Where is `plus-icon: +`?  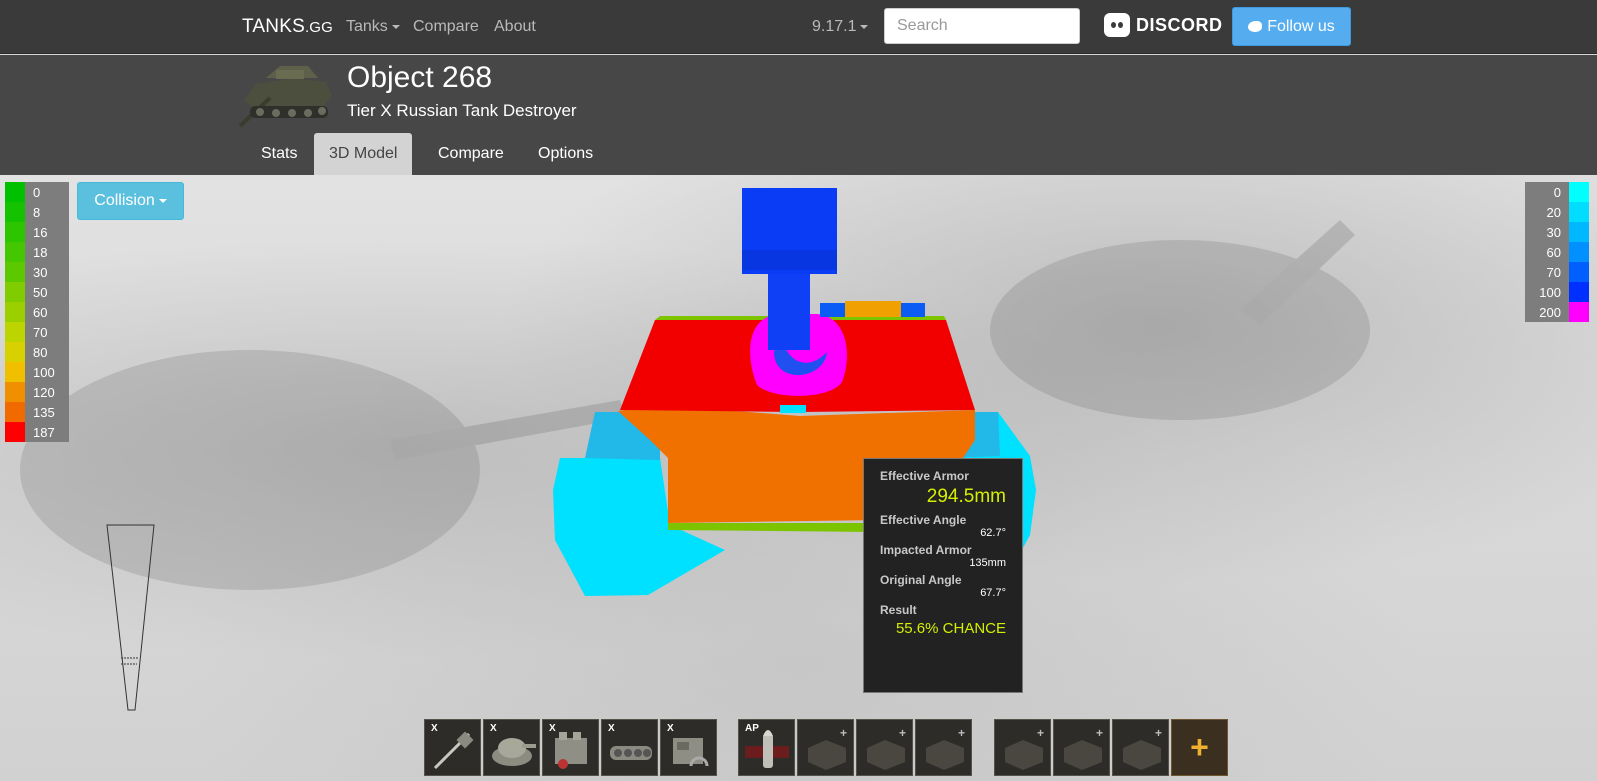
plus-icon: + is located at coordinates (1199, 747).